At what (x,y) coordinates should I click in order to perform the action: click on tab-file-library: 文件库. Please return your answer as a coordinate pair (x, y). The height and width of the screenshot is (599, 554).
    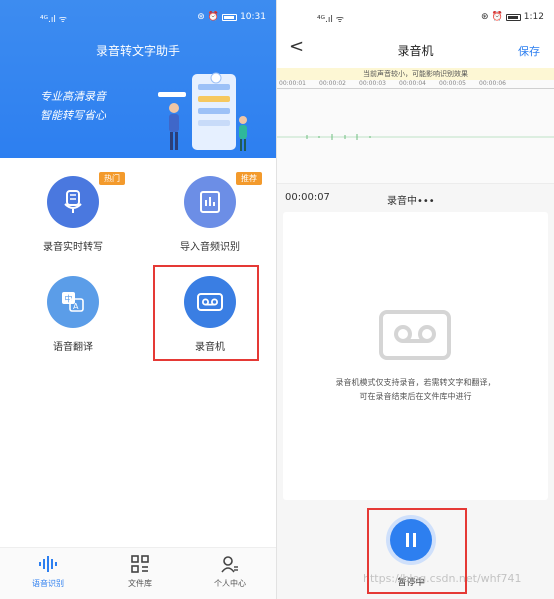
    Looking at the image, I should click on (140, 571).